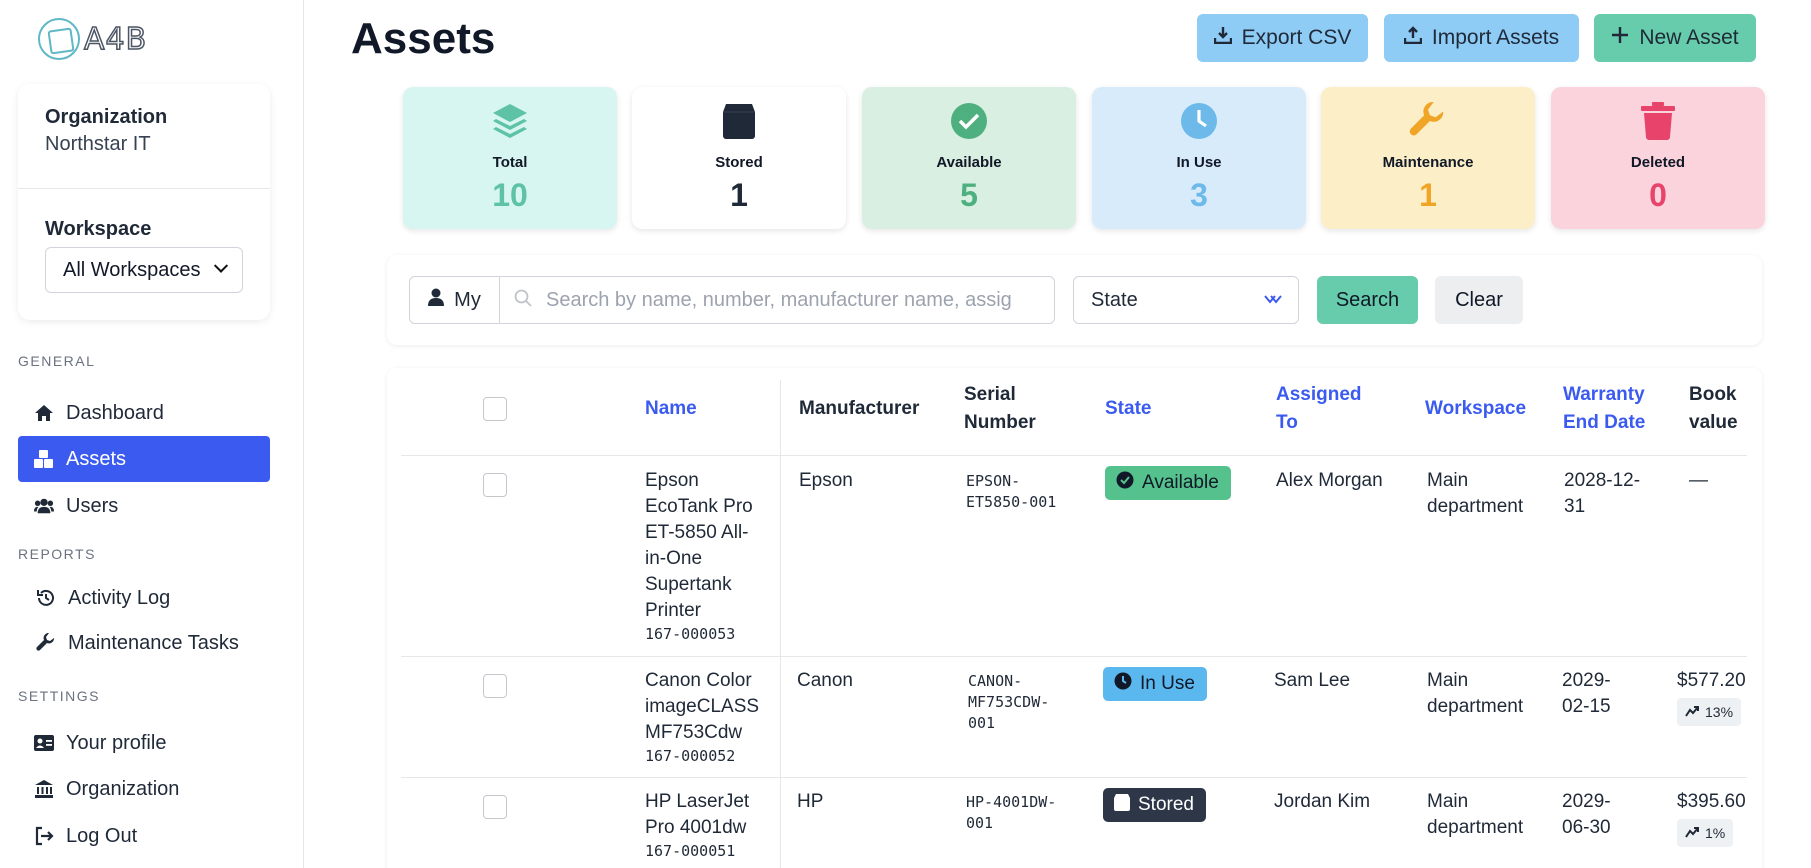 The image size is (1811, 868). Describe the element at coordinates (1613, 409) in the screenshot. I see `column-header-warranty-end-date: Warranty End Date` at that location.